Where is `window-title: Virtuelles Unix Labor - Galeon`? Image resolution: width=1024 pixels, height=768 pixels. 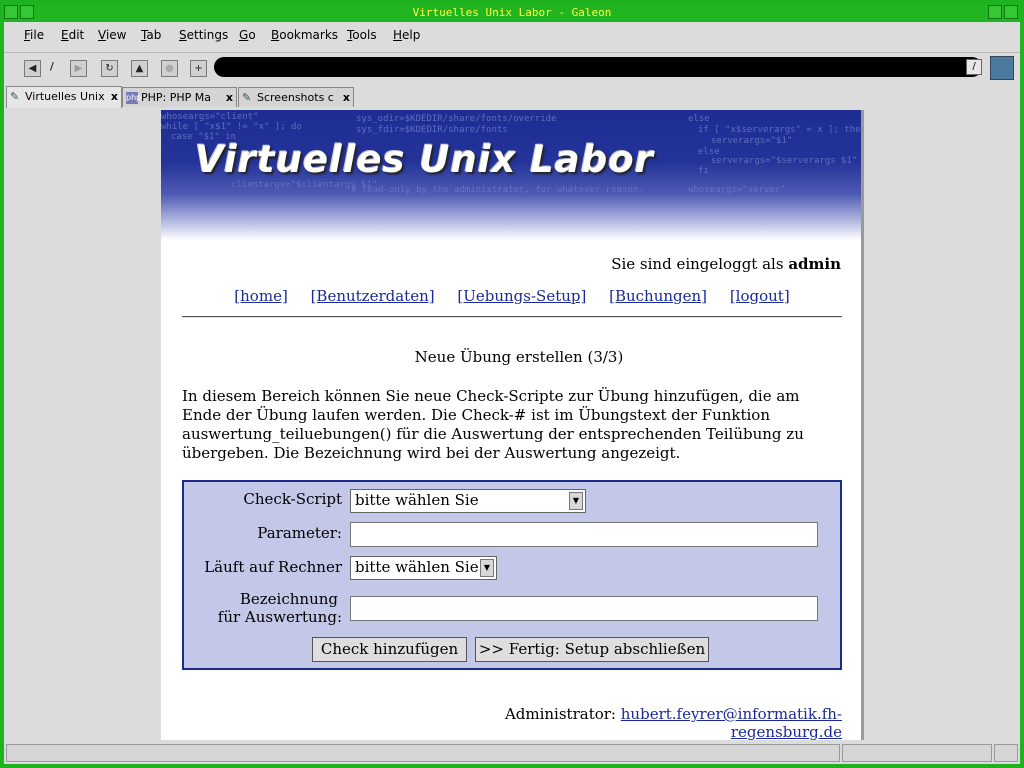 window-title: Virtuelles Unix Labor - Galeon is located at coordinates (512, 12).